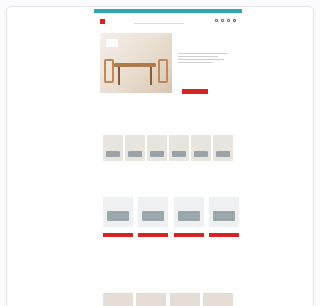 The width and height of the screenshot is (320, 306). Describe the element at coordinates (136, 63) in the screenshot. I see `hero-image` at that location.